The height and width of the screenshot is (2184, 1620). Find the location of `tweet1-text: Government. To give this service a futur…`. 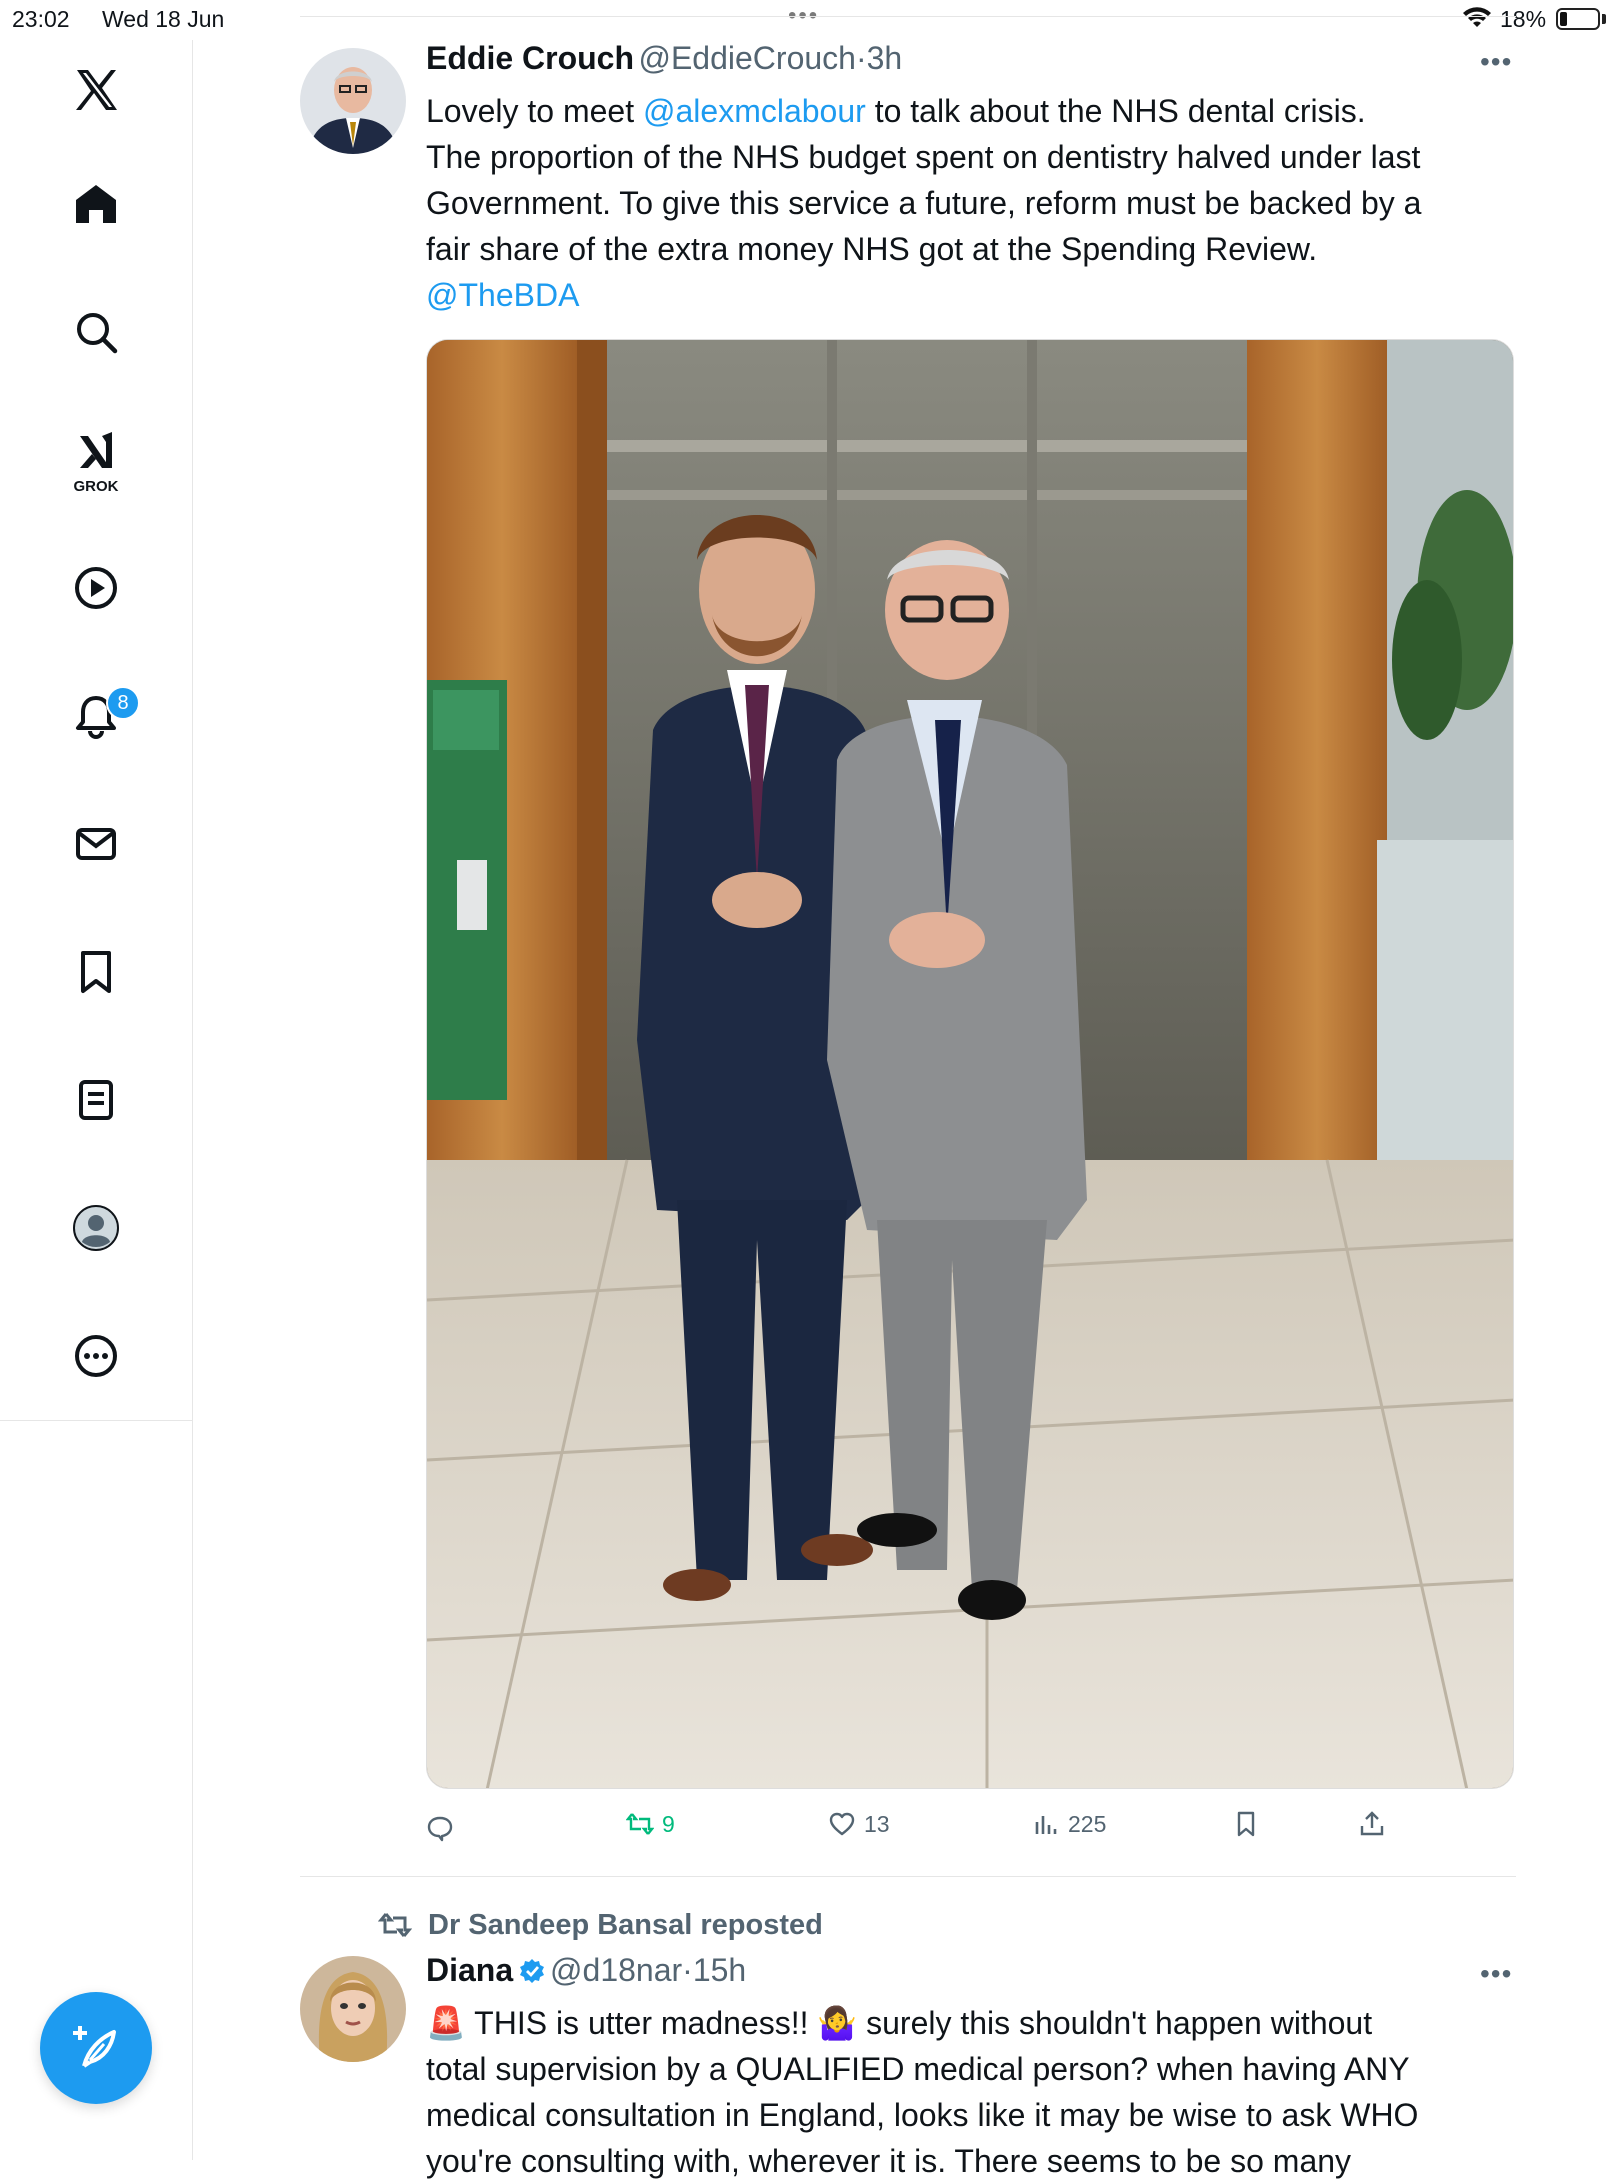

tweet1-text: Government. To give this service a futur… is located at coordinates (924, 203).